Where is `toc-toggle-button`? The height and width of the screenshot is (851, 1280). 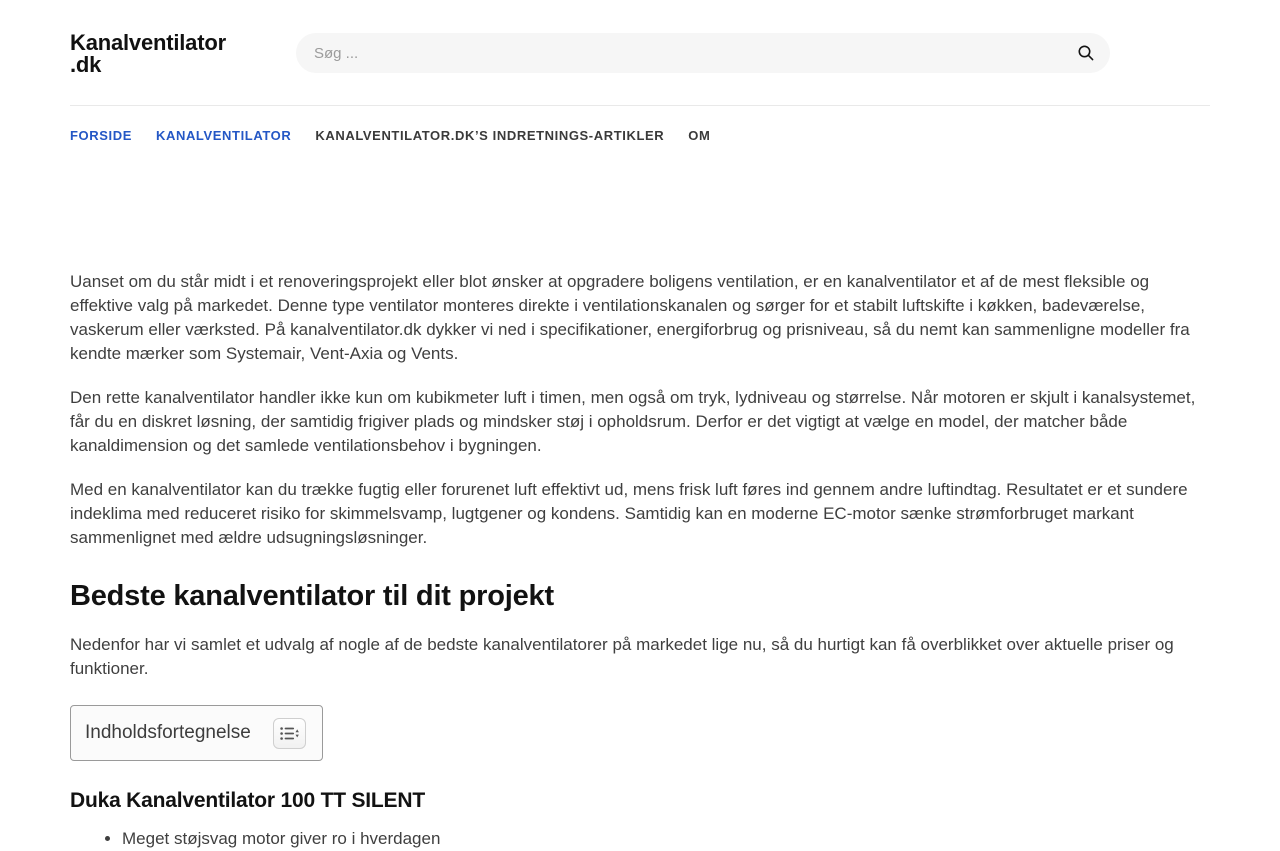
toc-toggle-button is located at coordinates (289, 733).